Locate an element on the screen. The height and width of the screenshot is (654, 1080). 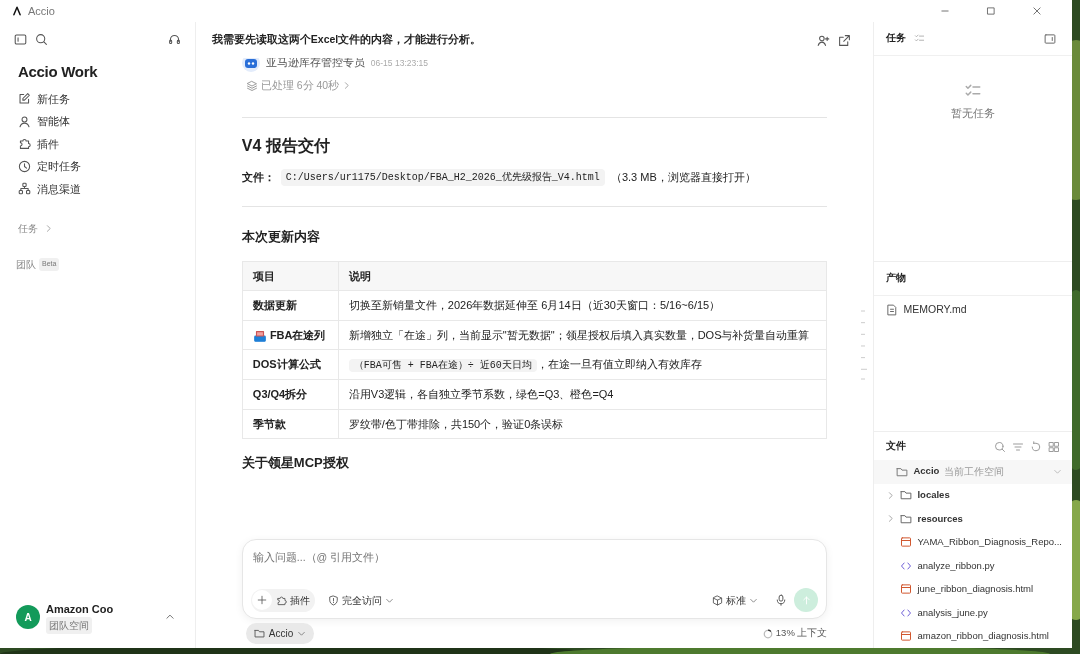
window-title: Accio is located at coordinates (41, 11).